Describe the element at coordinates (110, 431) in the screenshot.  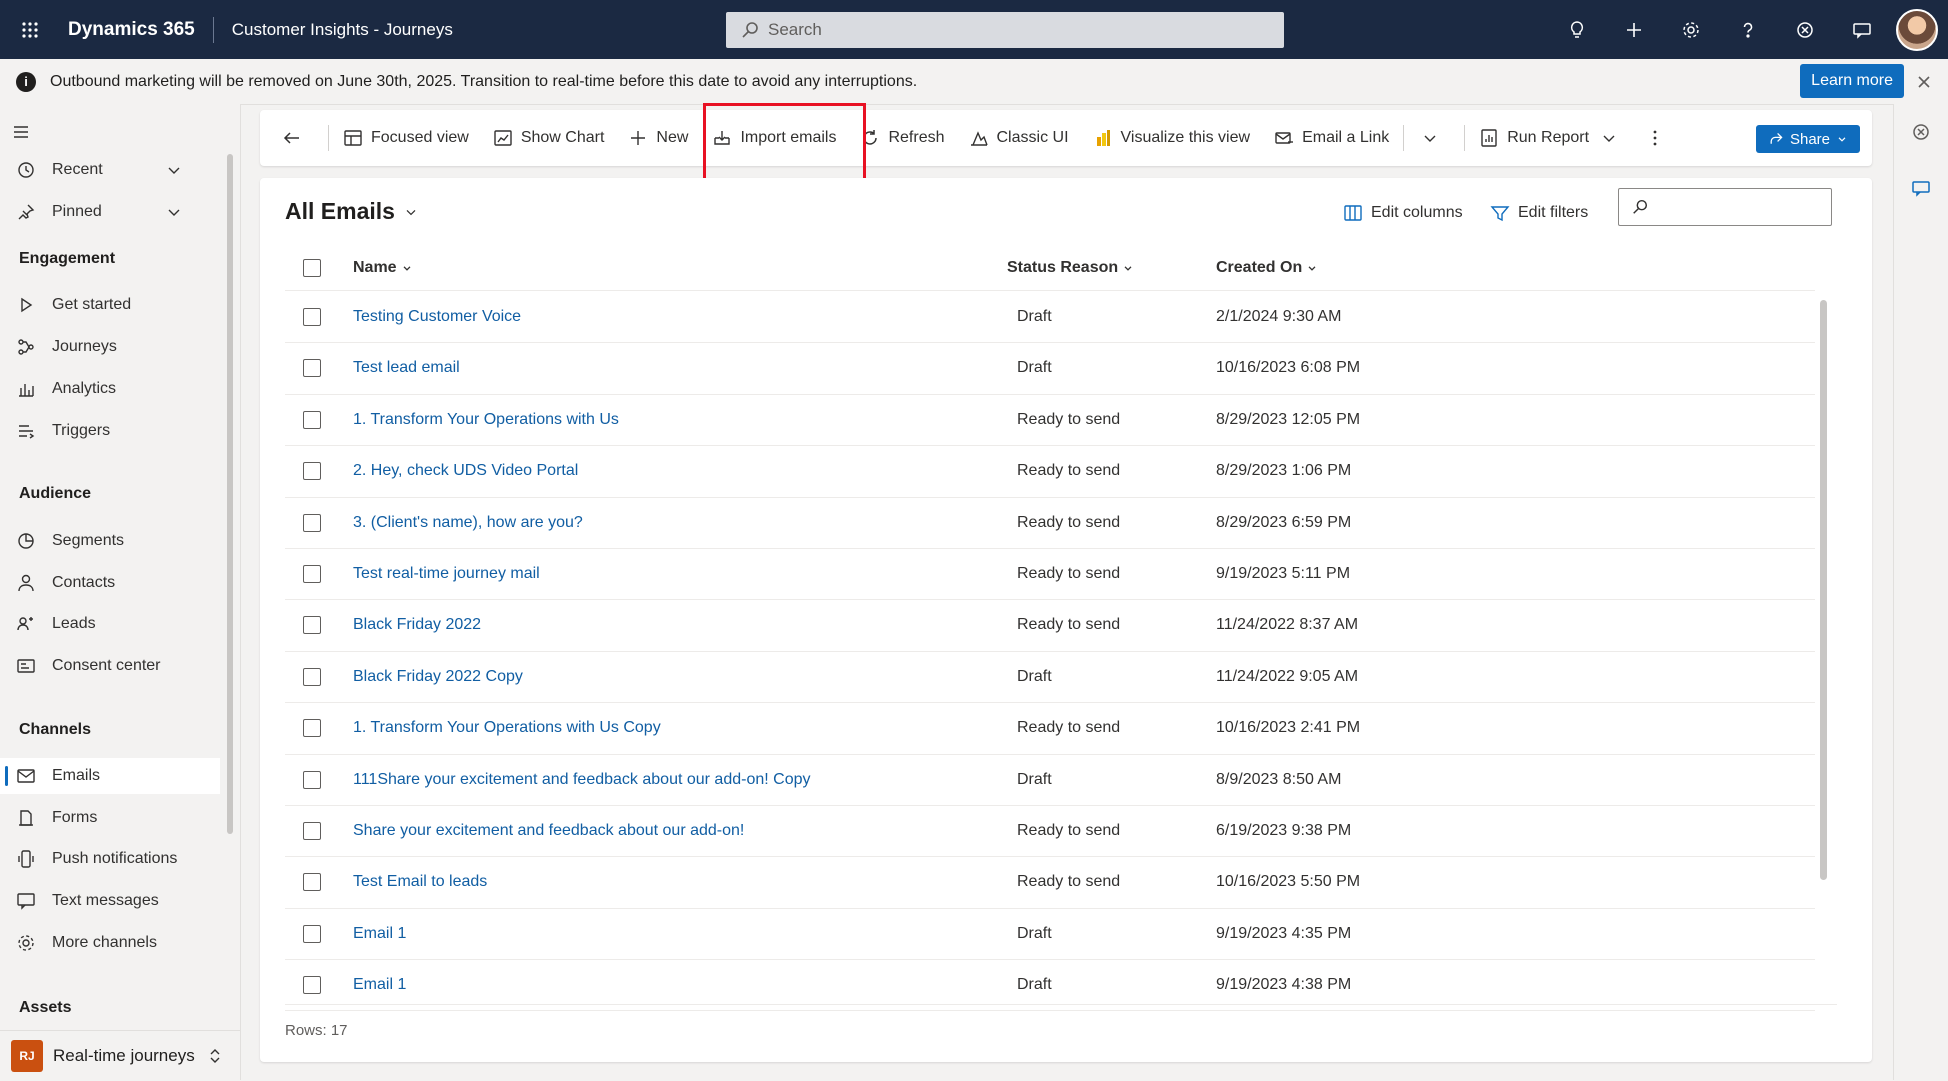
I see `nav-item-triggers: Triggers` at that location.